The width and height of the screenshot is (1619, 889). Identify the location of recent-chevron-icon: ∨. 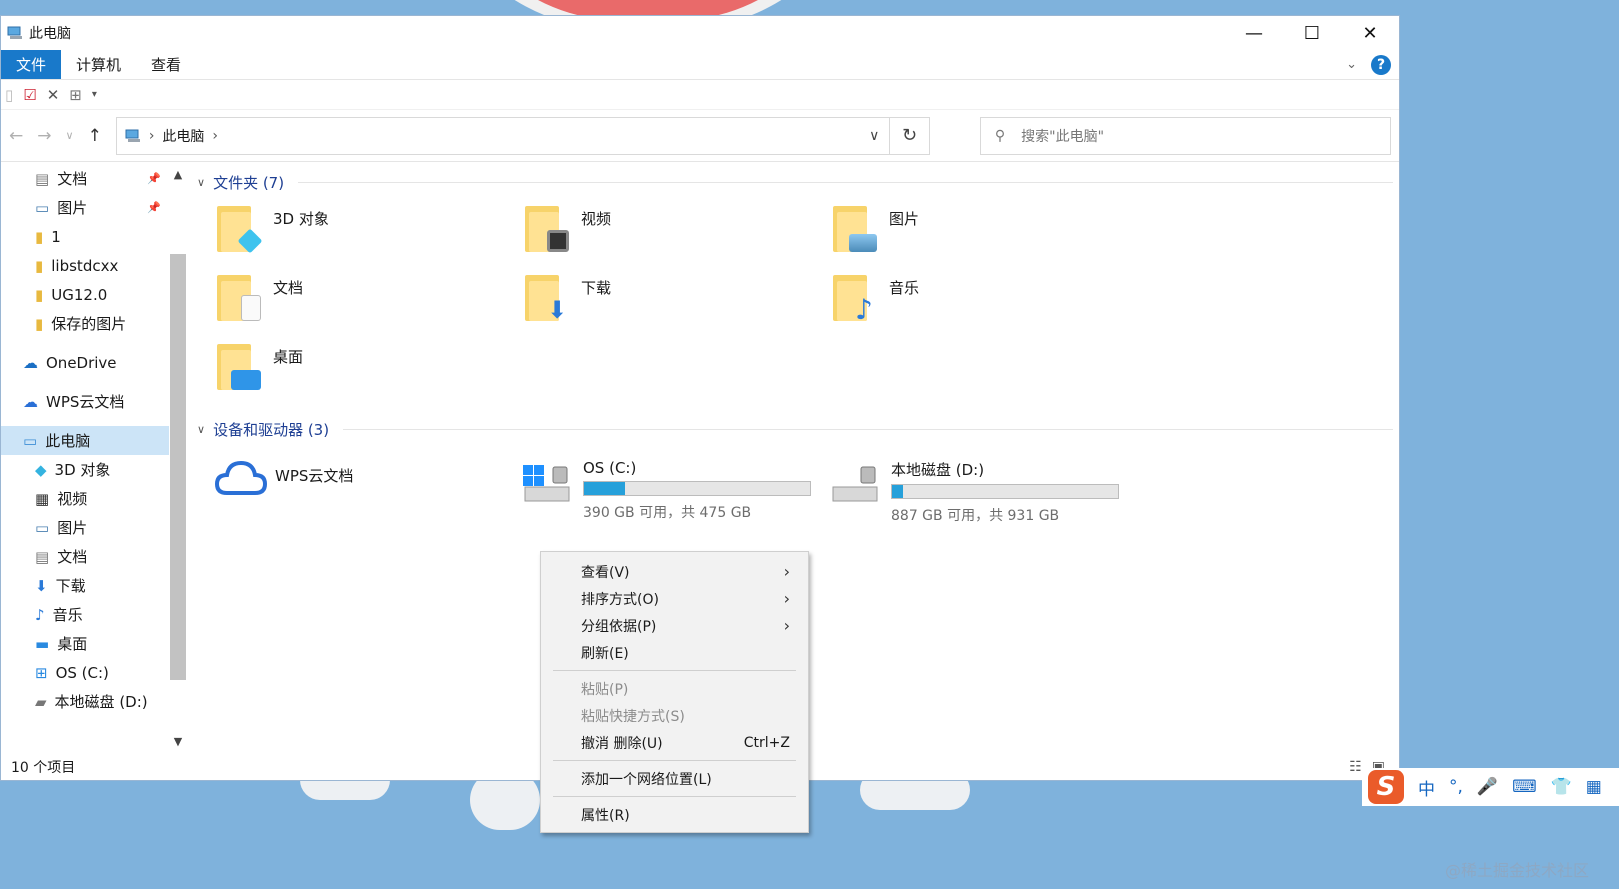
(70, 135).